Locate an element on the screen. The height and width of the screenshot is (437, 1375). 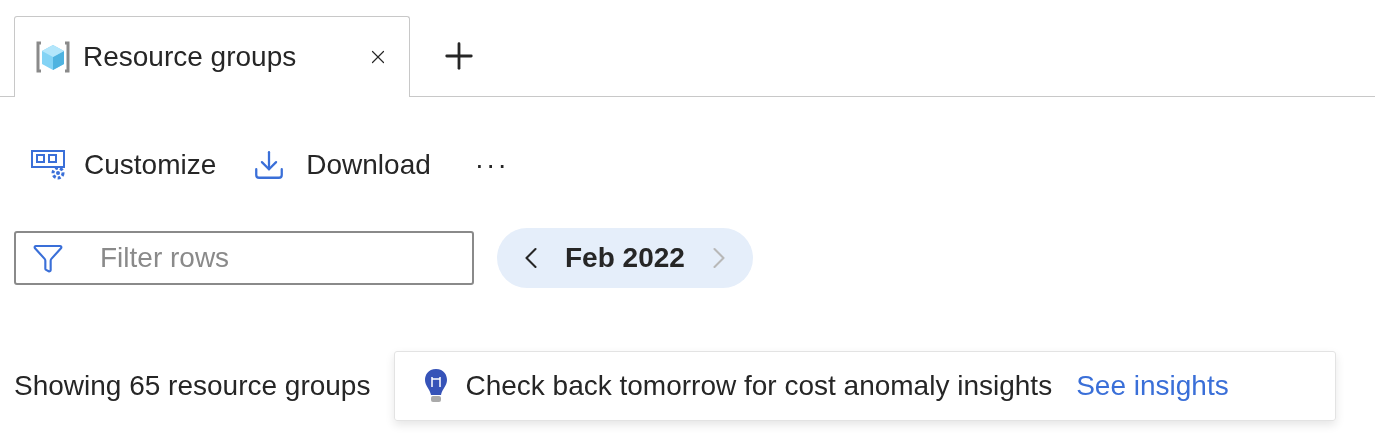
filter-icon is located at coordinates (48, 258).